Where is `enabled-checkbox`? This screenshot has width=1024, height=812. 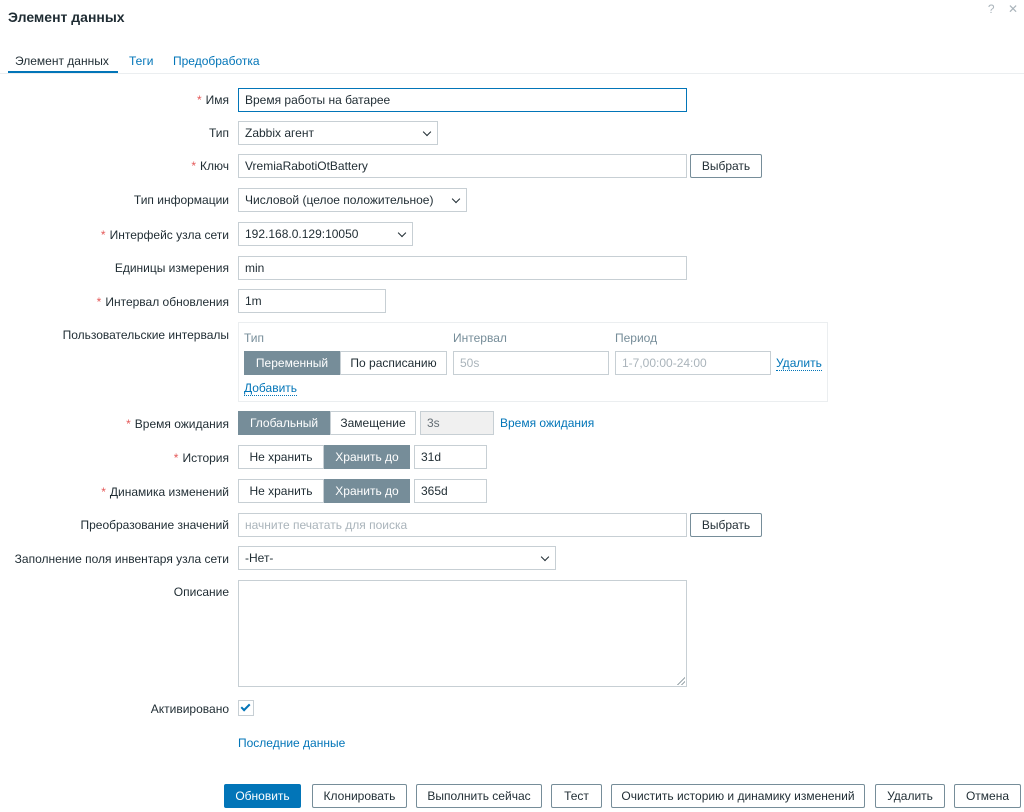
enabled-checkbox is located at coordinates (246, 708).